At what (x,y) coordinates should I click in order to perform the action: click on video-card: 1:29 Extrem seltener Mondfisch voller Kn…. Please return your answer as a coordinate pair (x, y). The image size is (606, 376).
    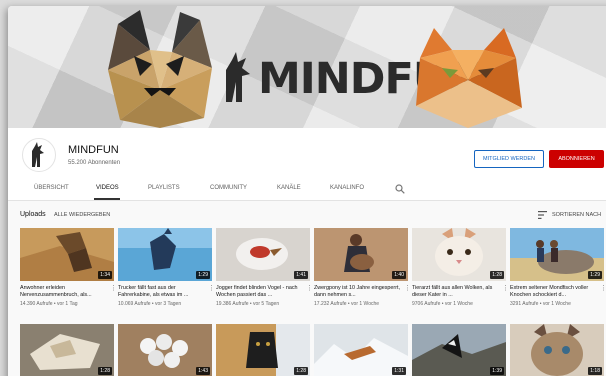
    Looking at the image, I should click on (558, 267).